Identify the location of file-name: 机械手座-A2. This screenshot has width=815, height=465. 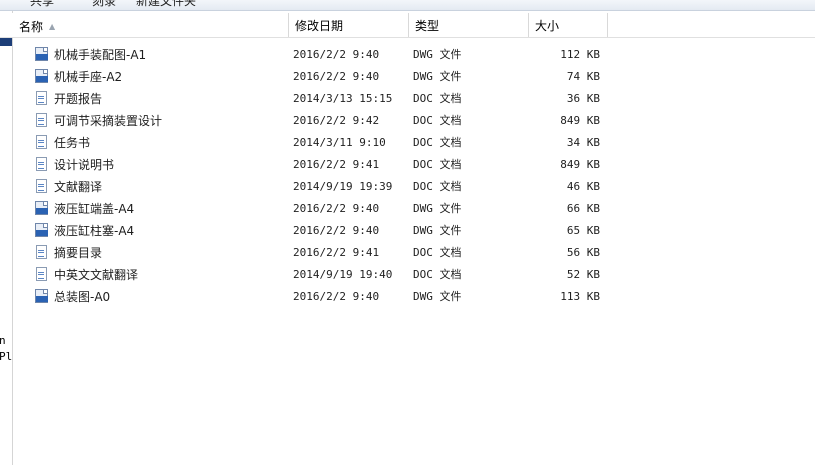
(88, 77).